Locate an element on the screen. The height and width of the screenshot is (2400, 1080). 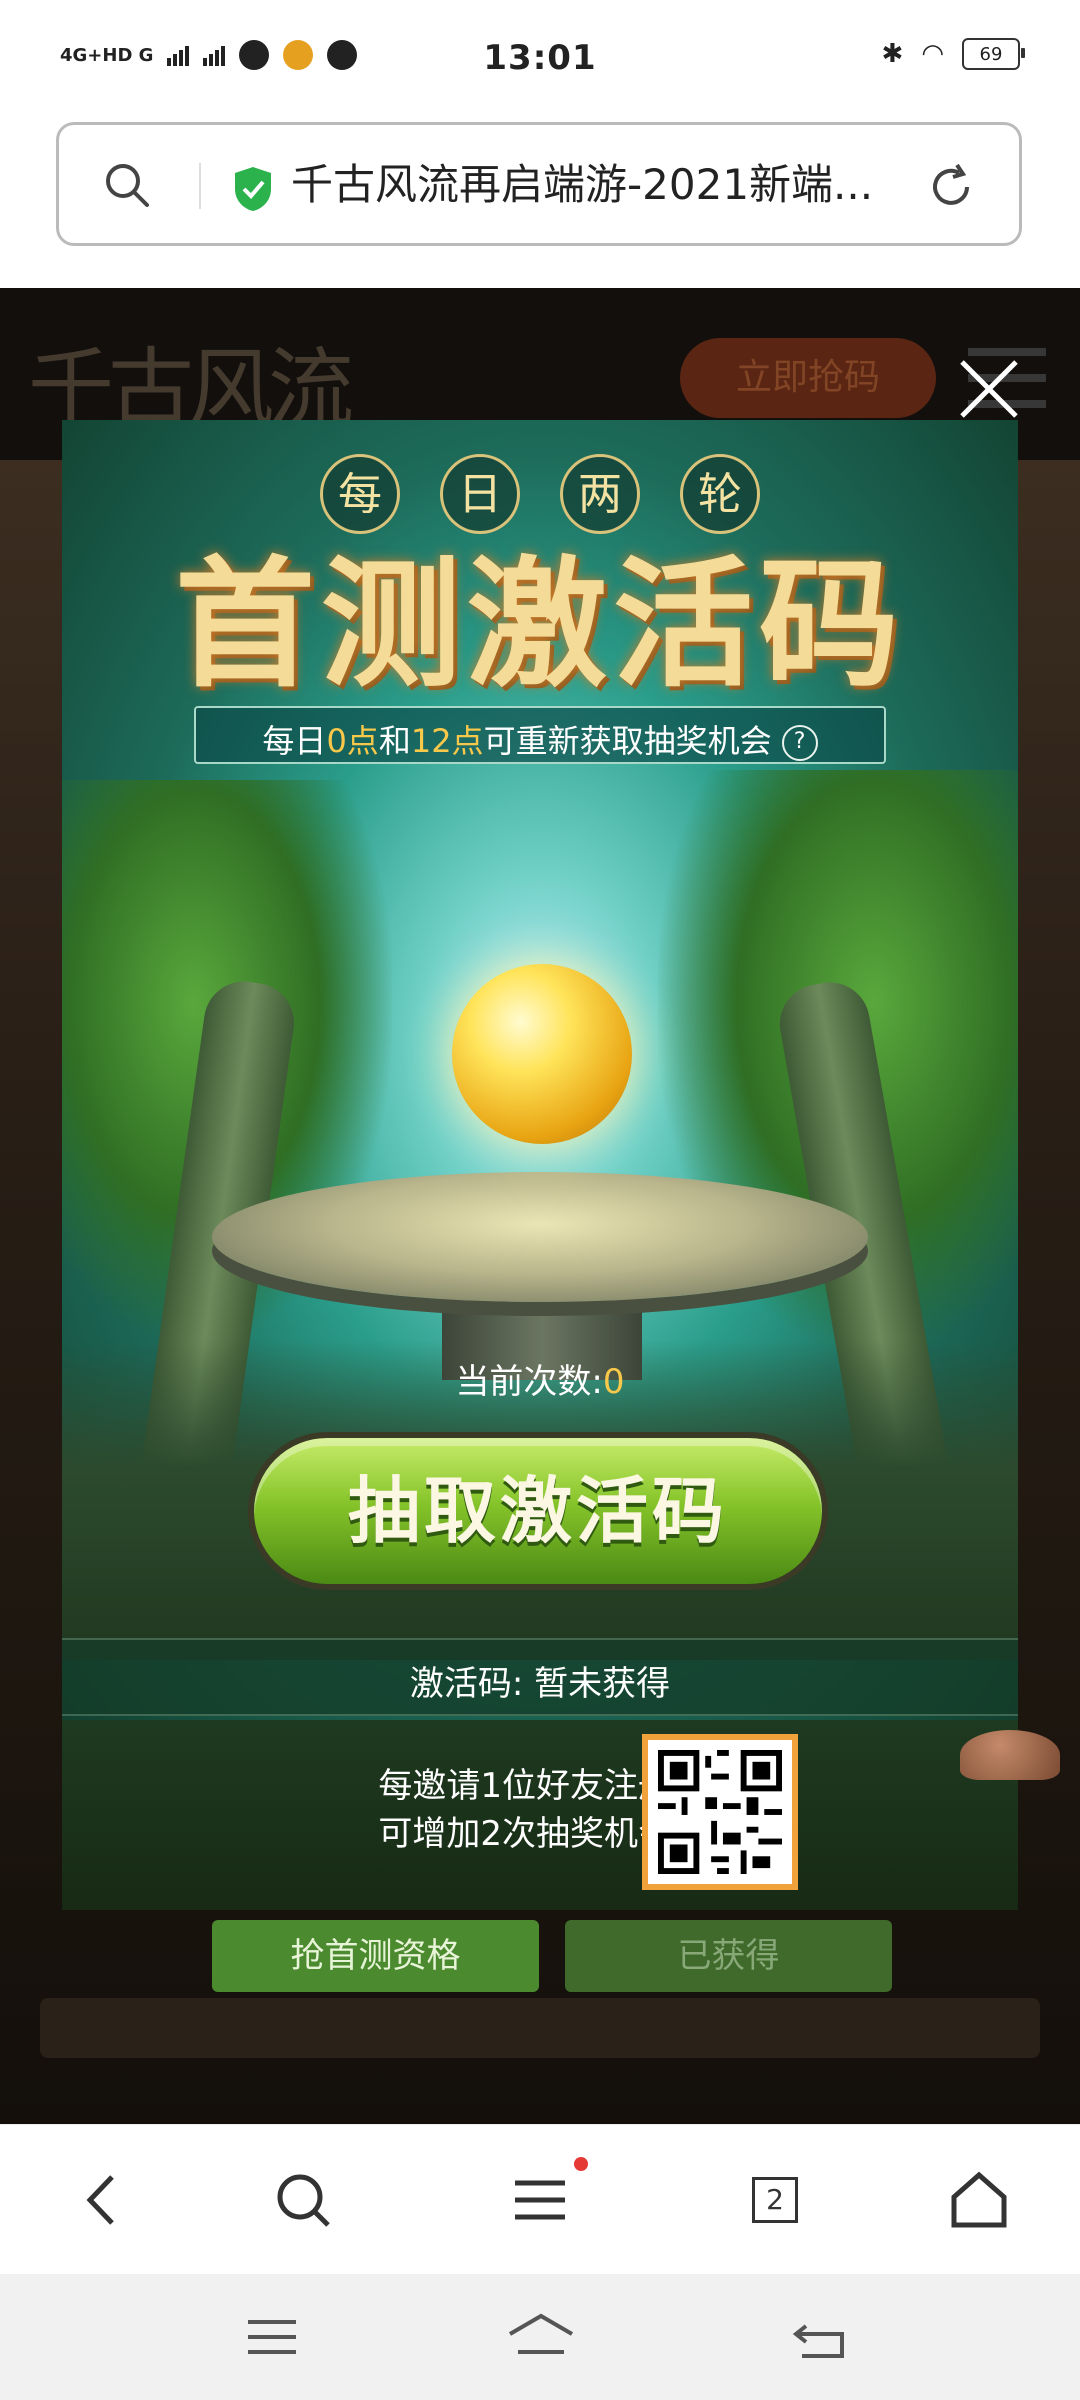
invite-line-1: 每邀请1位好友注册 is located at coordinates (525, 1786).